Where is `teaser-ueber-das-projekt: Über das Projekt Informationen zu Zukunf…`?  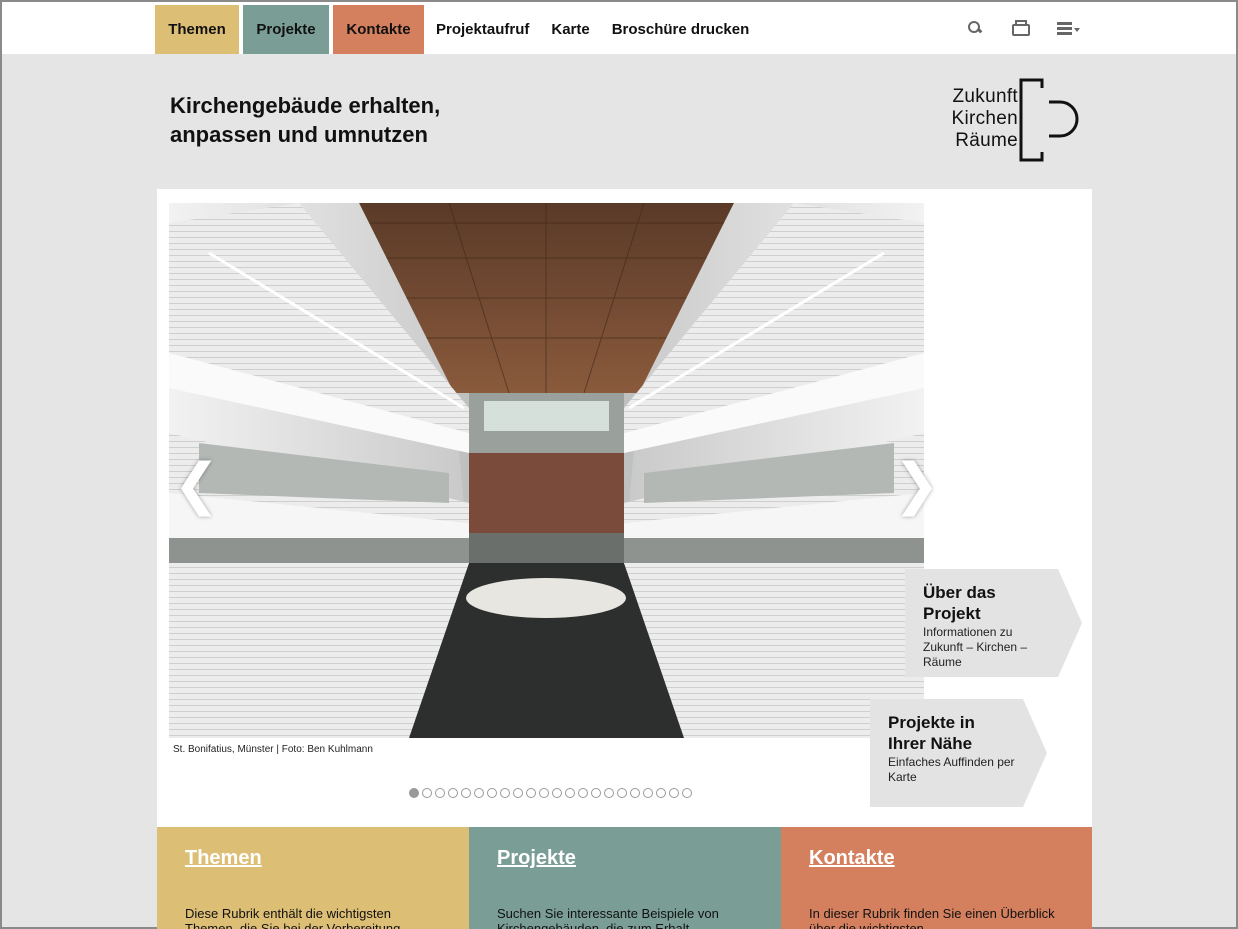
teaser-ueber-das-projekt: Über das Projekt Informationen zu Zukunf… is located at coordinates (993, 623).